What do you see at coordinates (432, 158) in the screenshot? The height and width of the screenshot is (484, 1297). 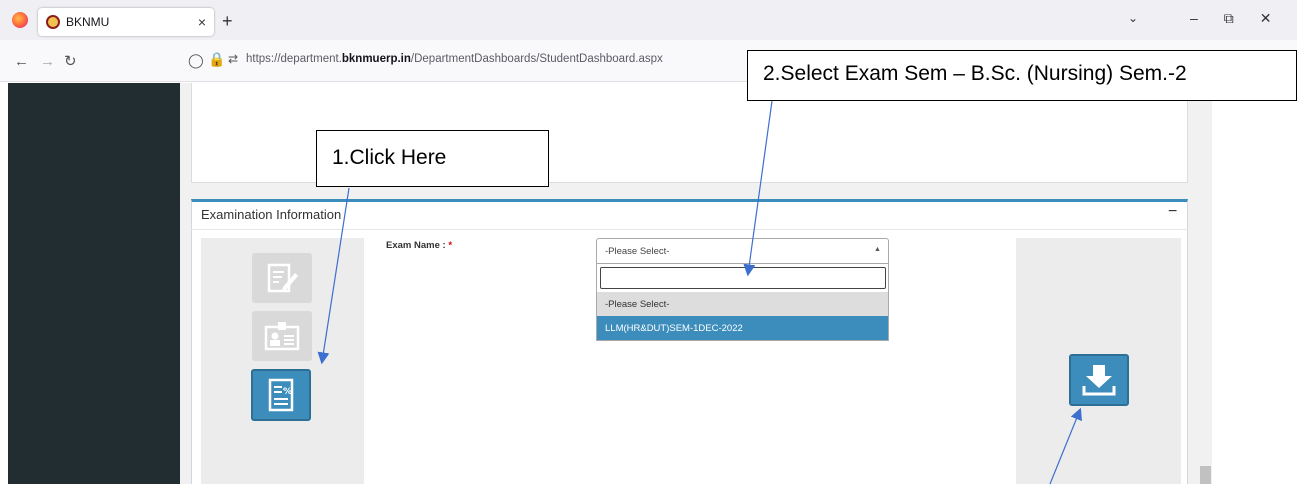 I see `annotation-step1: 1.Click Here` at bounding box center [432, 158].